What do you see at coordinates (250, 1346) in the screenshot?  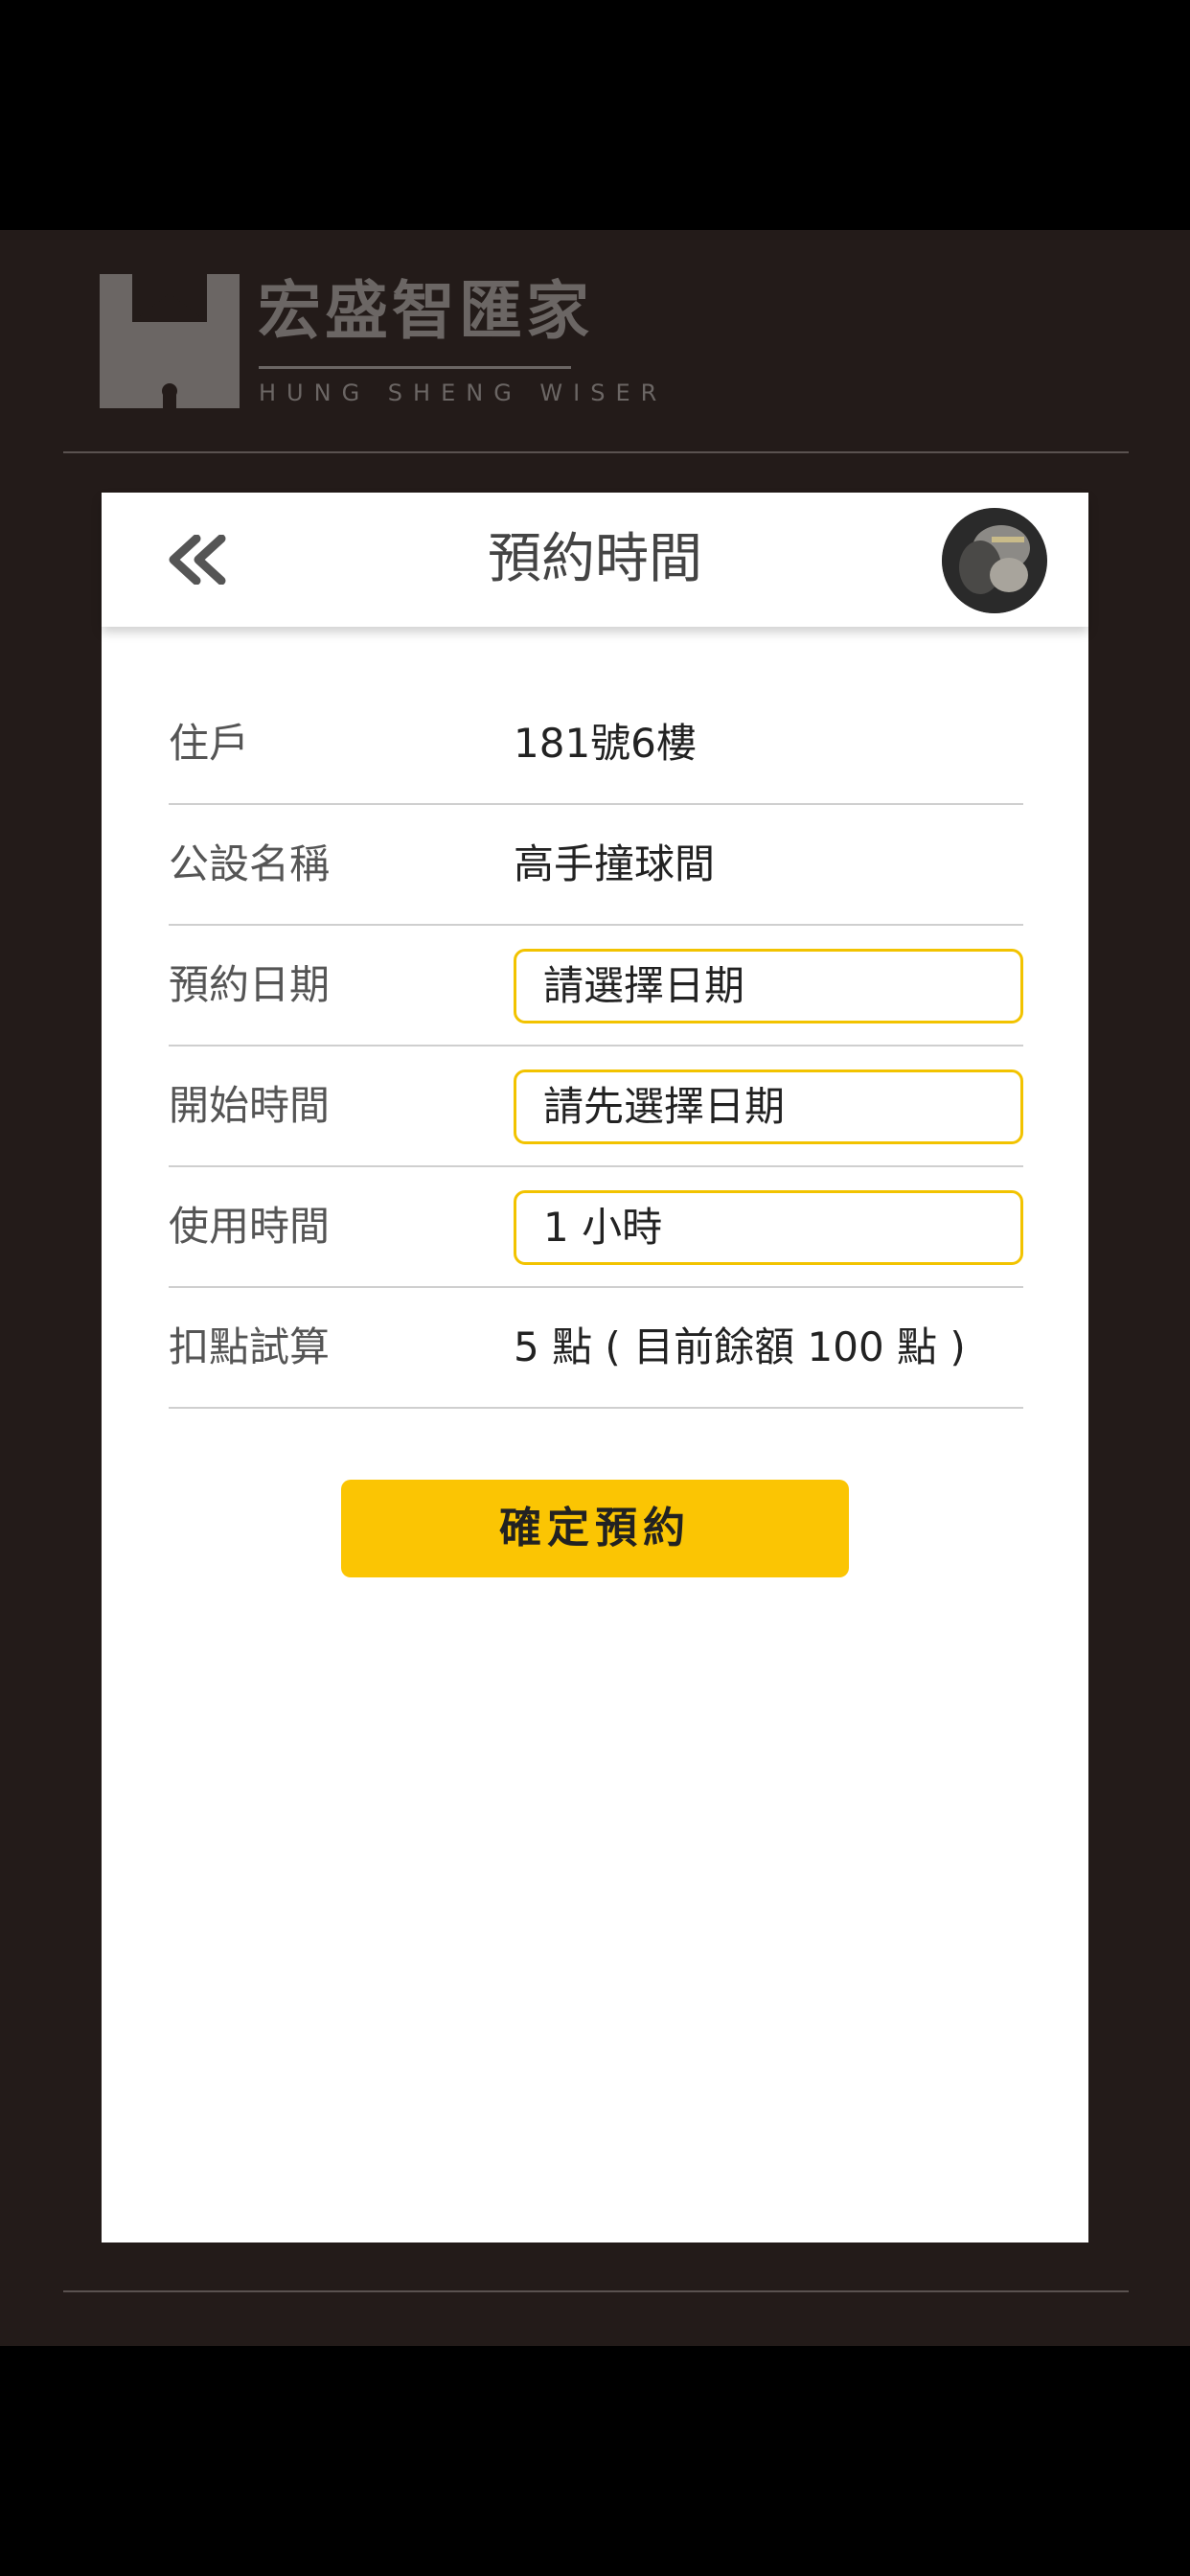 I see `points-label: 扣點試算` at bounding box center [250, 1346].